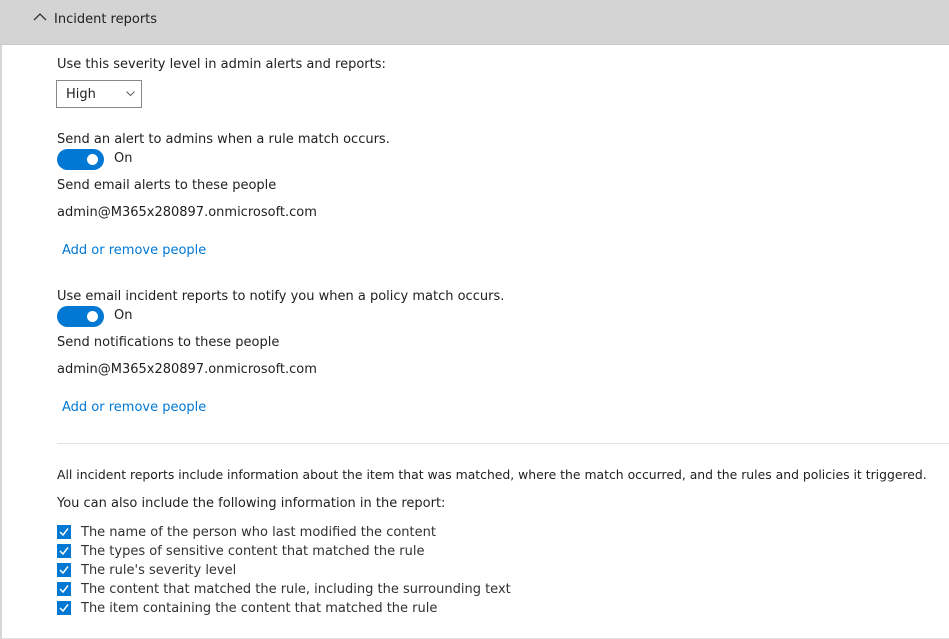 This screenshot has width=949, height=639. I want to click on incident-toggle, so click(80, 316).